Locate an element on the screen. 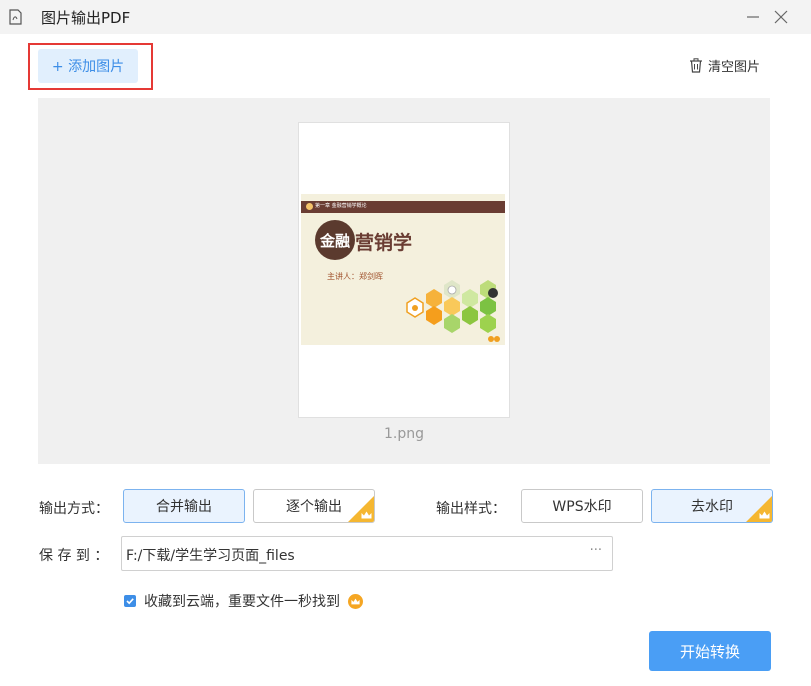 The image size is (811, 686). wps-watermark-label: WPS水印 is located at coordinates (582, 507).